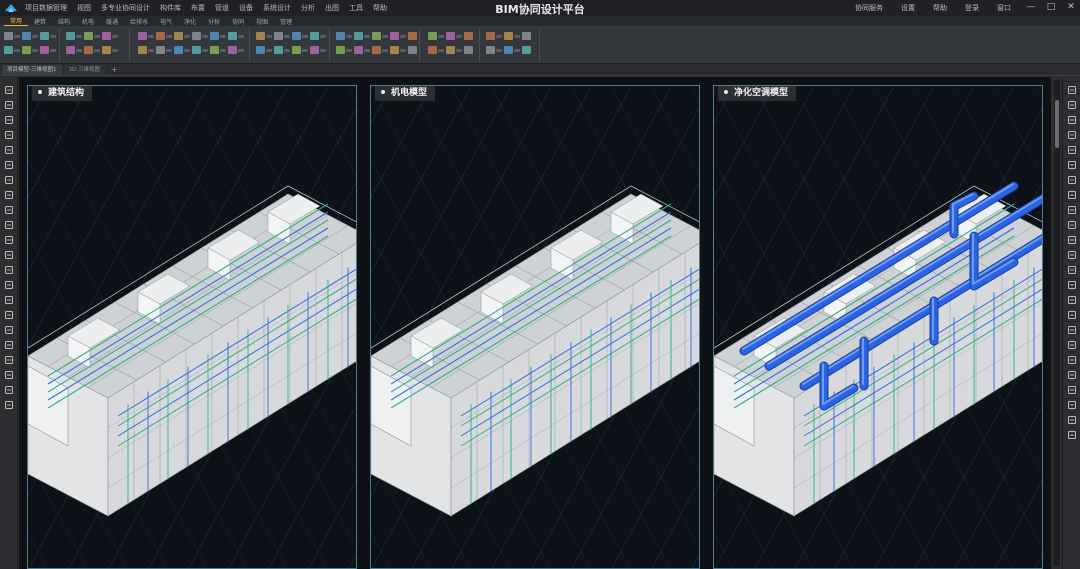  What do you see at coordinates (112, 21) in the screenshot?
I see `ribbon-tab: 暖通` at bounding box center [112, 21].